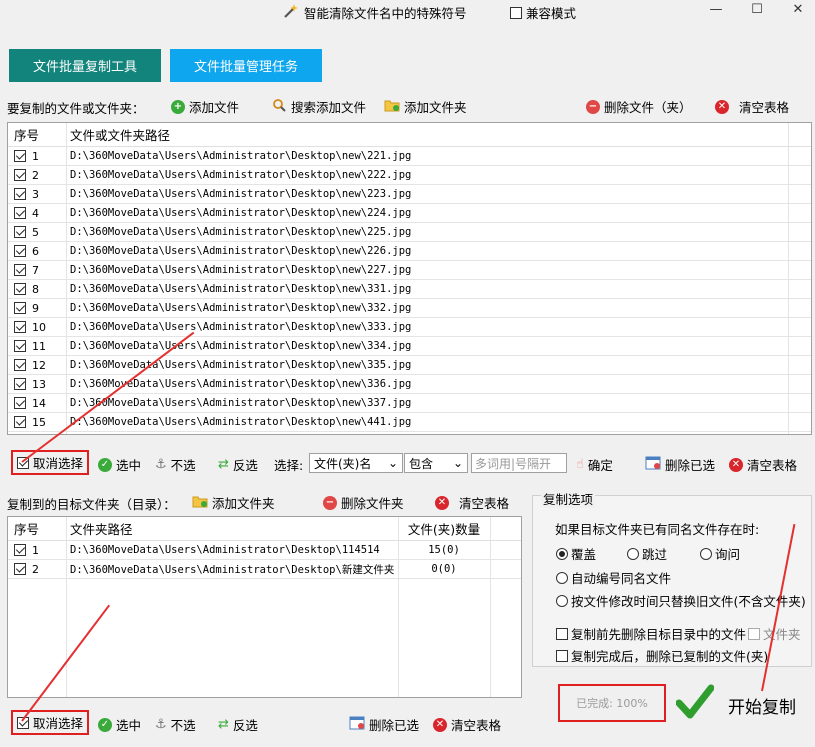 This screenshot has width=815, height=747. Describe the element at coordinates (728, 554) in the screenshot. I see `ask-label: 询问` at that location.